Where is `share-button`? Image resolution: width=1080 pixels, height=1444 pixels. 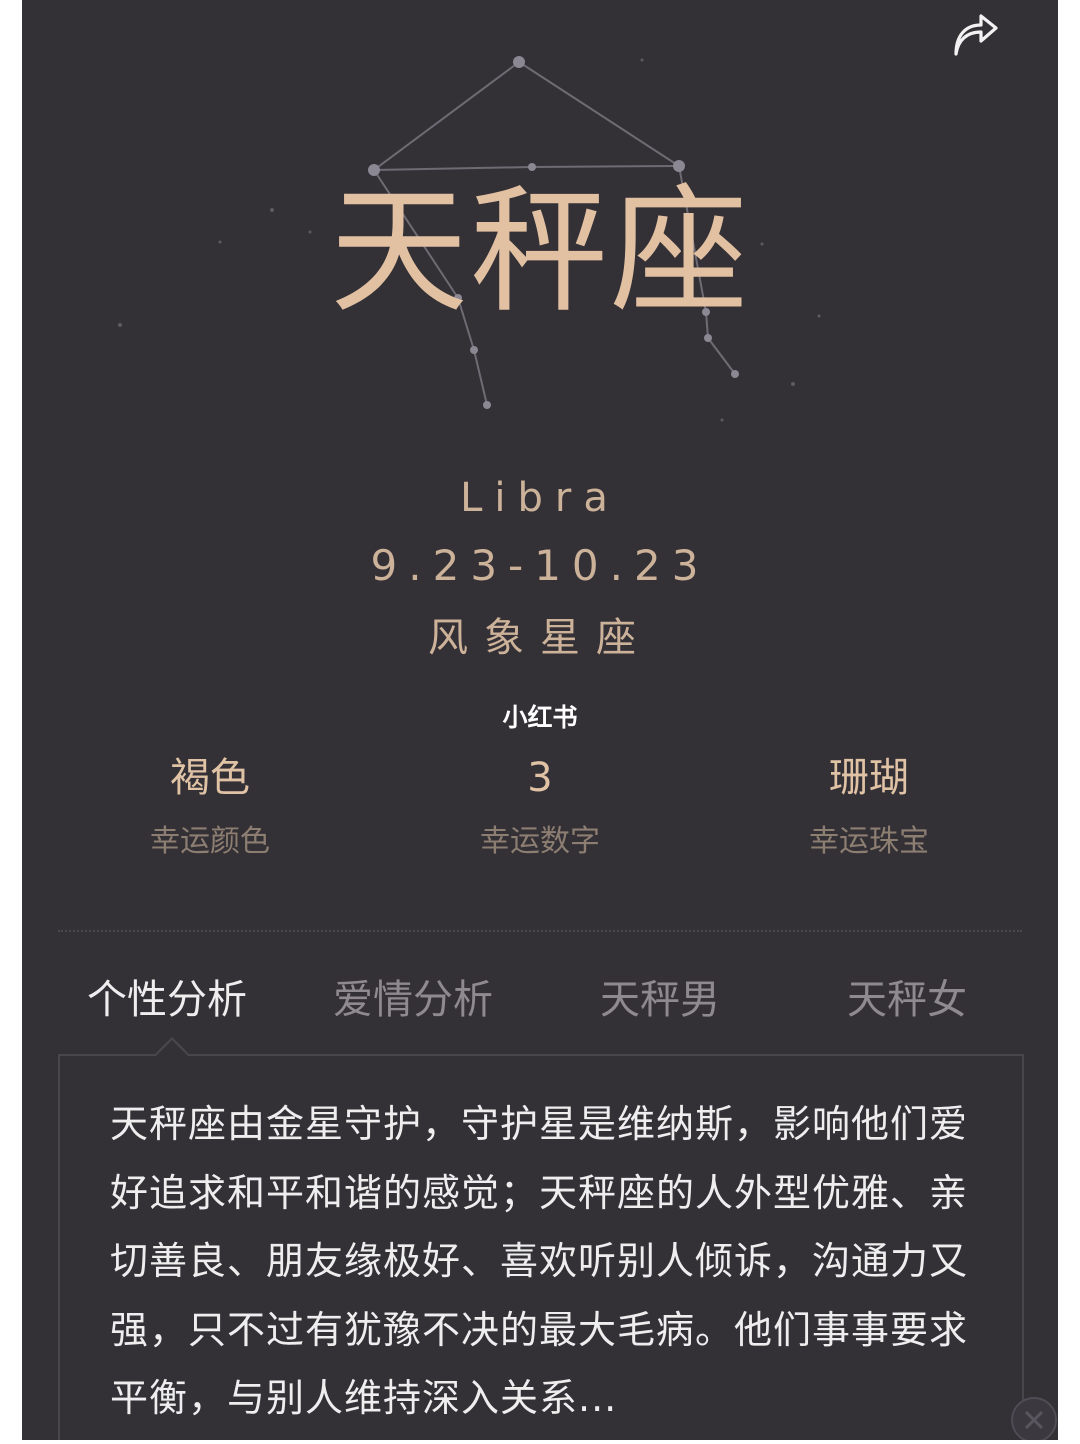
share-button is located at coordinates (975, 36).